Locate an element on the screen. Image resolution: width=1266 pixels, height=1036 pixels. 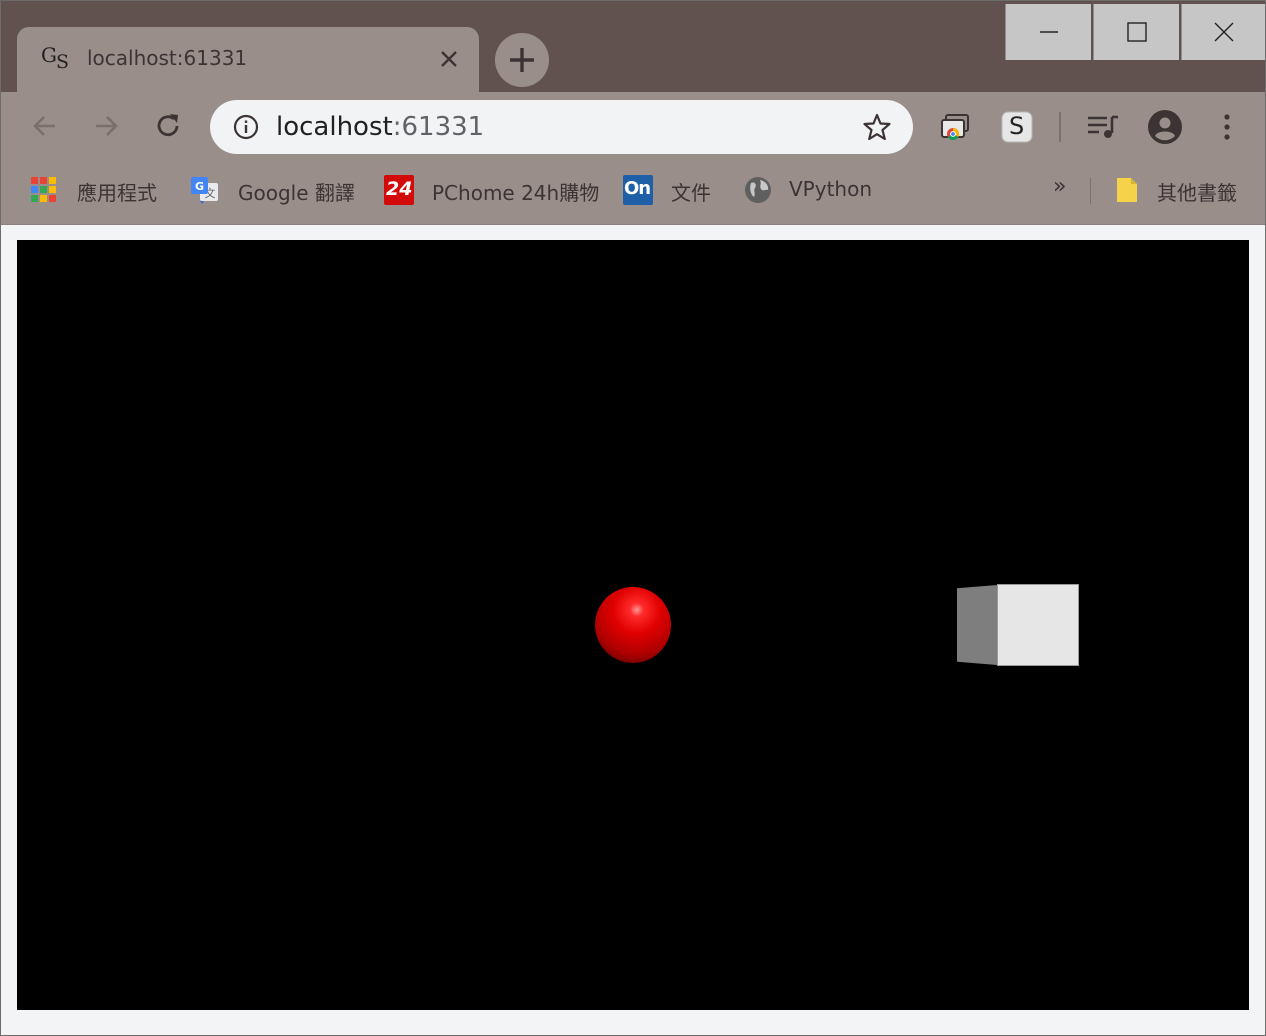
info-icon is located at coordinates (246, 127).